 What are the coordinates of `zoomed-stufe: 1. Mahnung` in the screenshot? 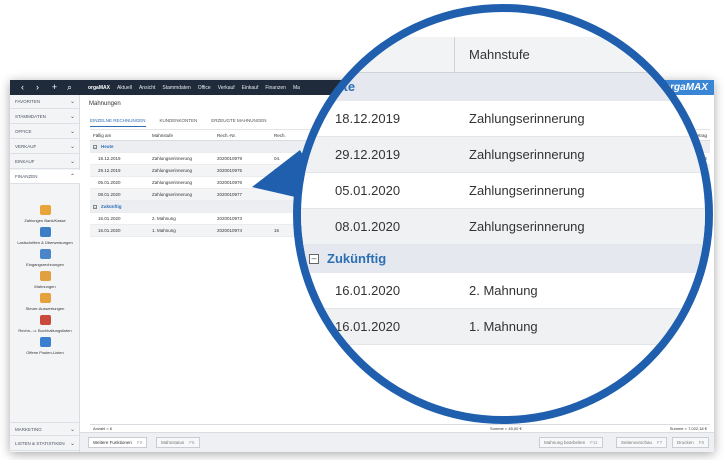 It's located at (503, 326).